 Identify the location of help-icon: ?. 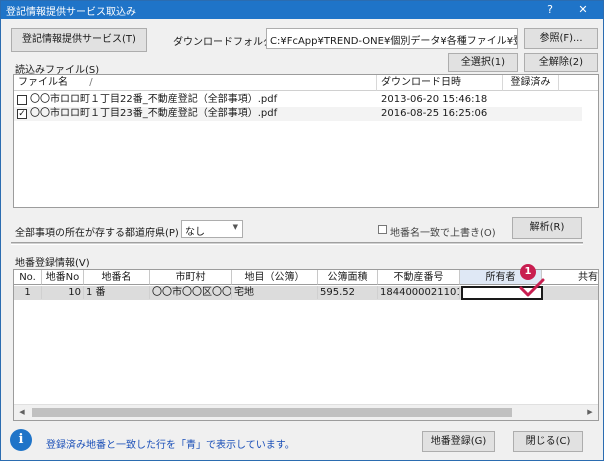
(550, 10).